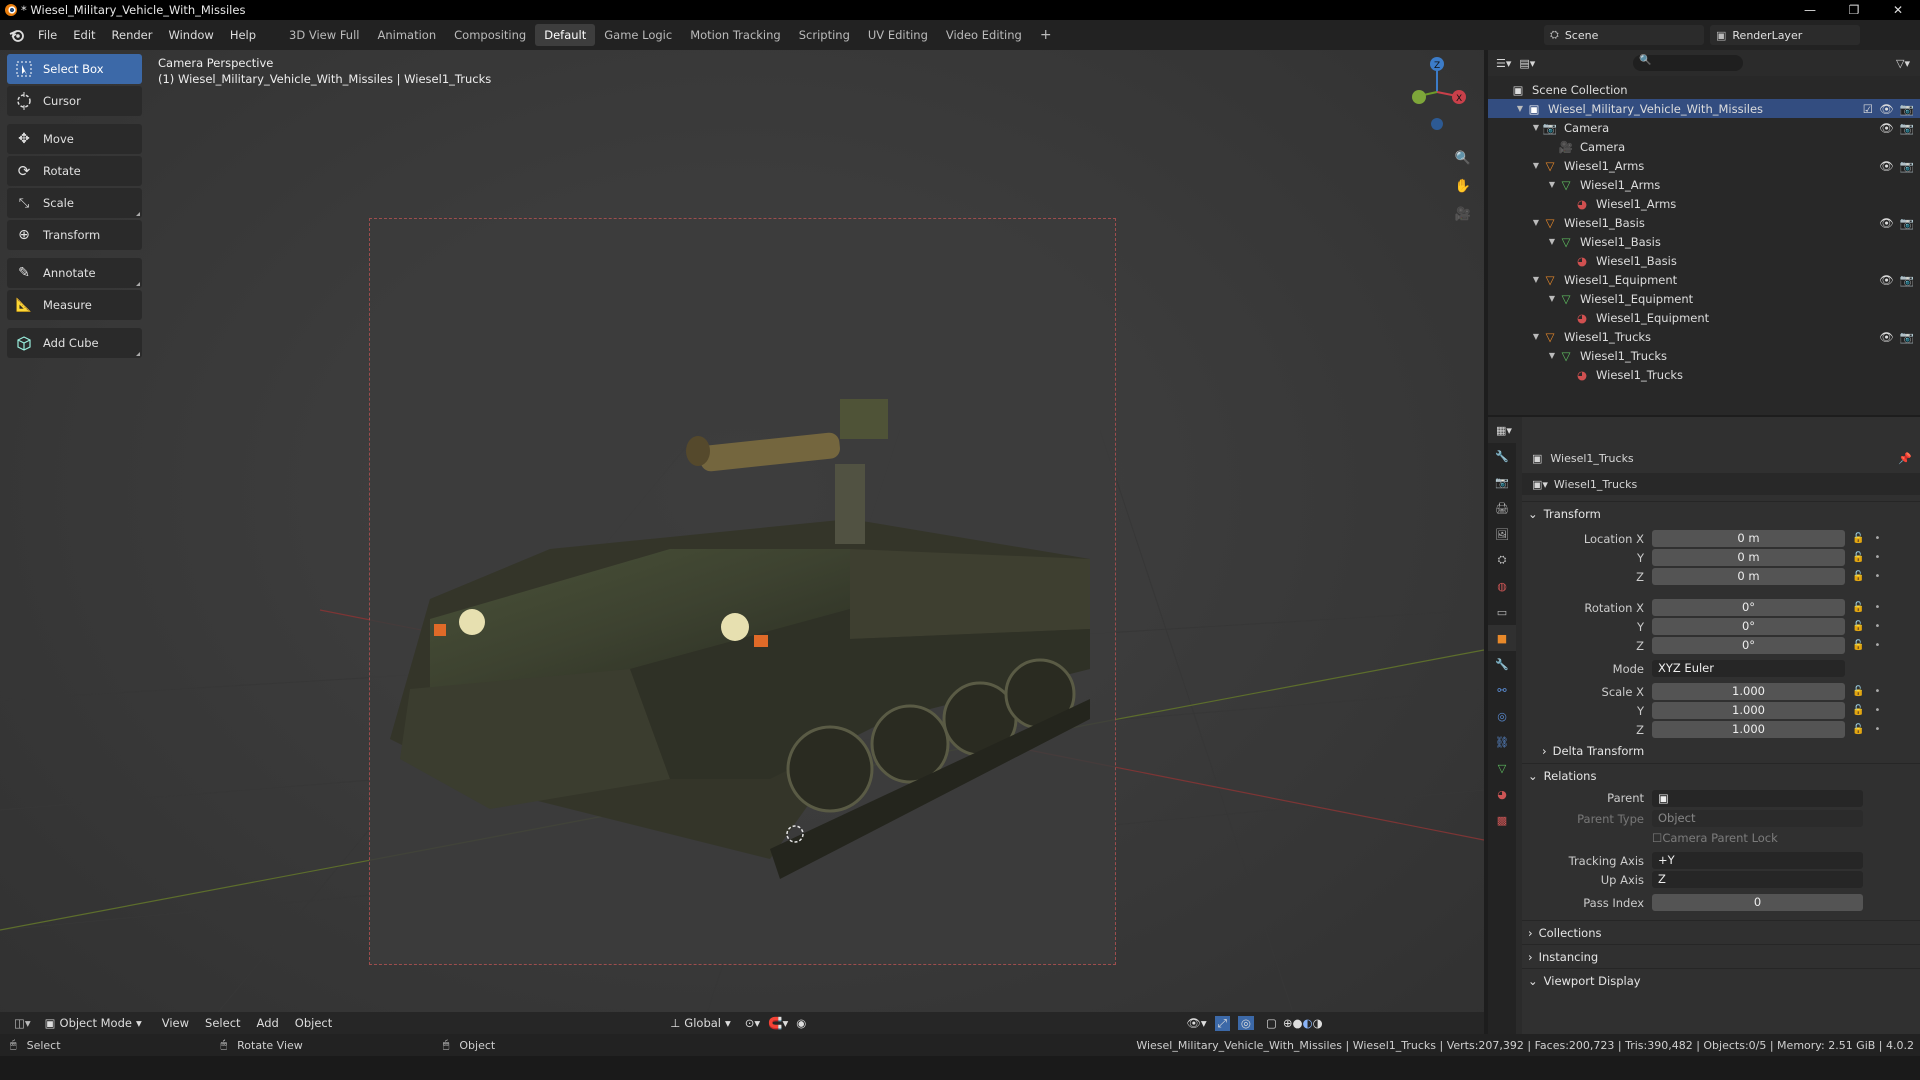 The height and width of the screenshot is (1080, 1920). What do you see at coordinates (1757, 879) in the screenshot?
I see `up-axis-select: Z` at bounding box center [1757, 879].